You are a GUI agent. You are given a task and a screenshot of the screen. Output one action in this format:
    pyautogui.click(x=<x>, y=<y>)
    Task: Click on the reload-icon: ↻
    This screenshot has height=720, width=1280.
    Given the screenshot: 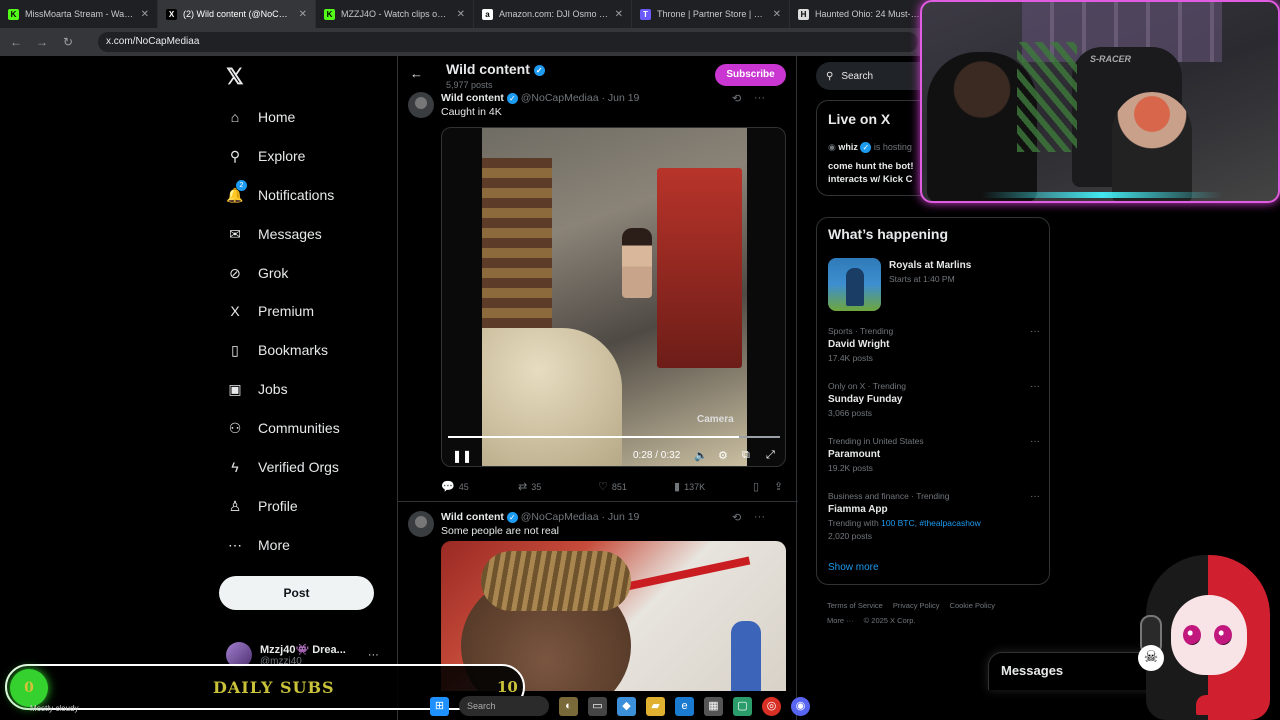 What is the action you would take?
    pyautogui.click(x=68, y=42)
    